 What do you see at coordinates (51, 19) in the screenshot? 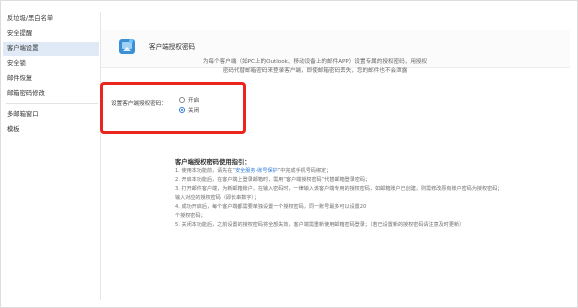
I see `sidebar-item-anti-spam: 反垃圾/黑白名单` at bounding box center [51, 19].